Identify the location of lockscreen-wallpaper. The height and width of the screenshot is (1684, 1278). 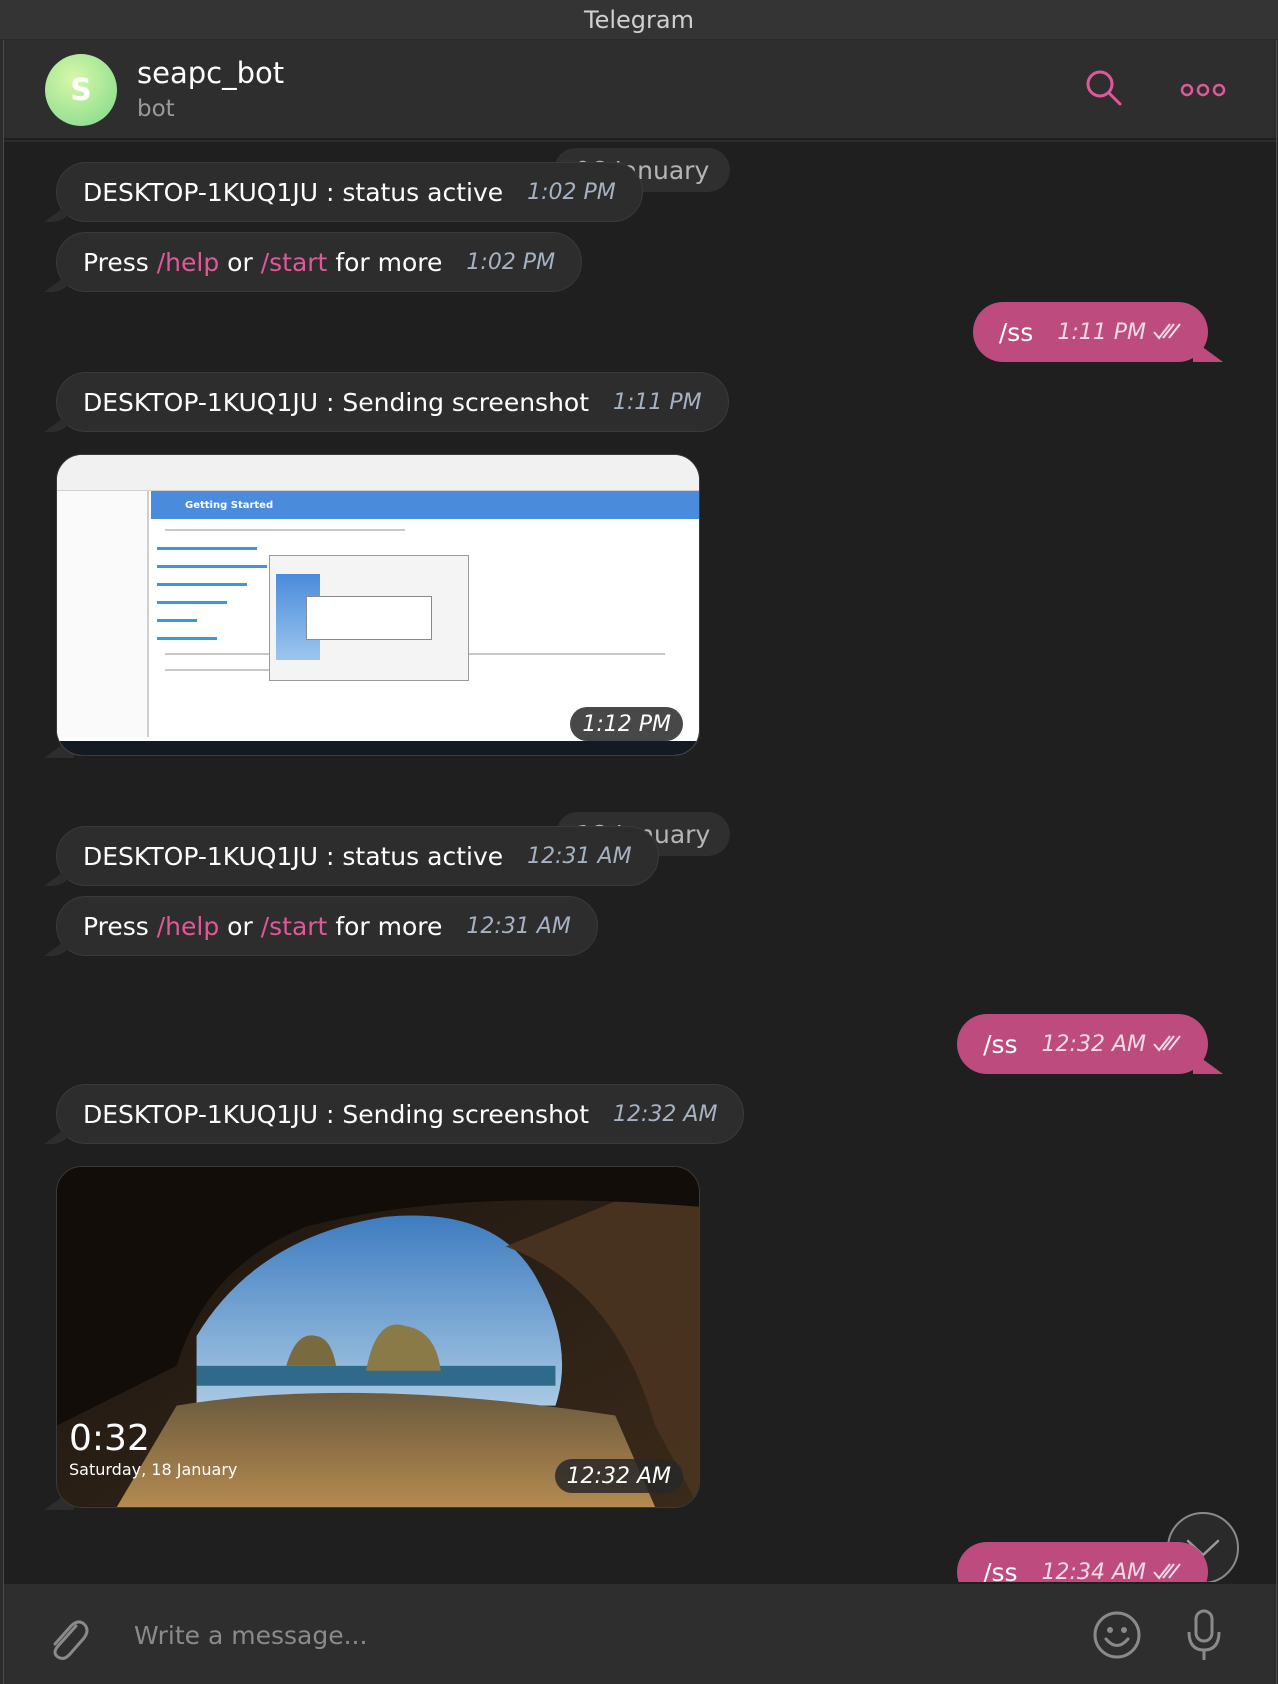
(378, 1337).